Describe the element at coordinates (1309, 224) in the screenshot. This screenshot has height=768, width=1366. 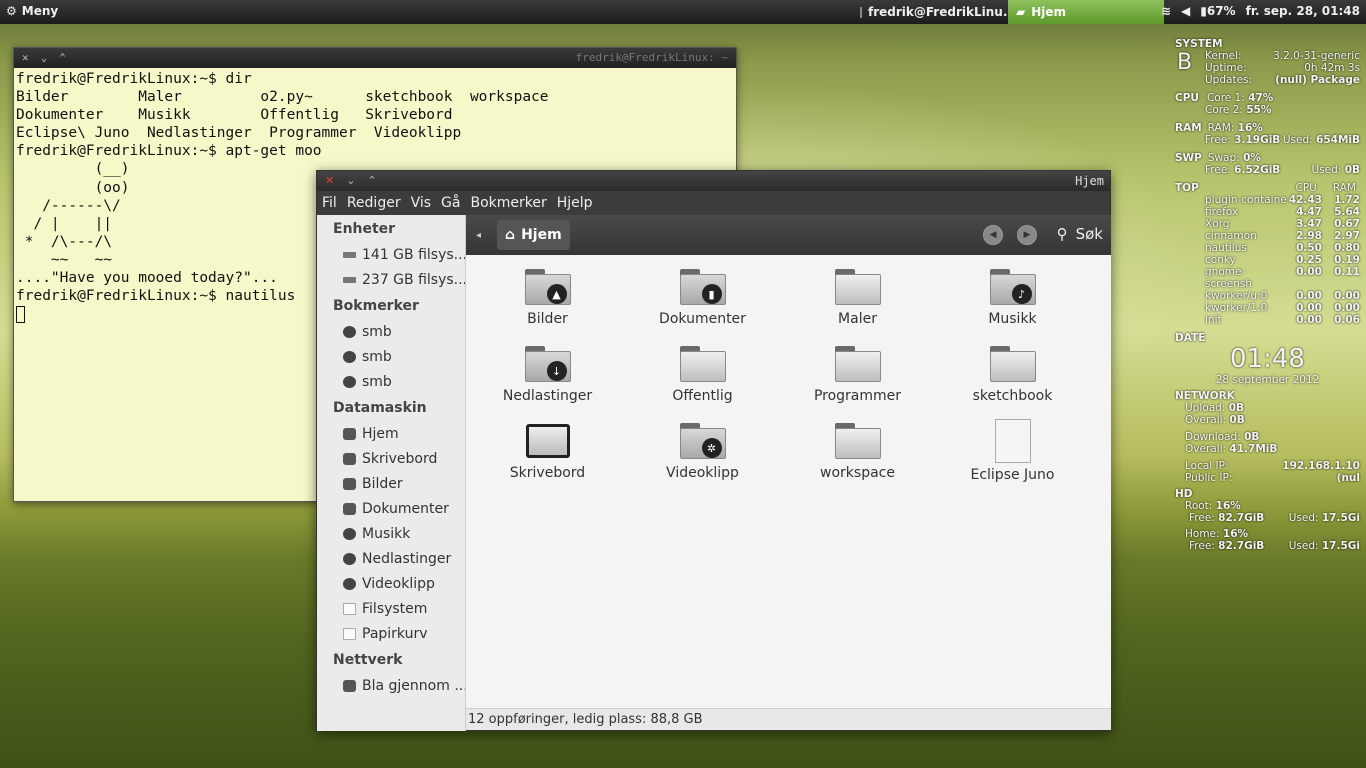
I see `process-cpu: 3.47` at that location.